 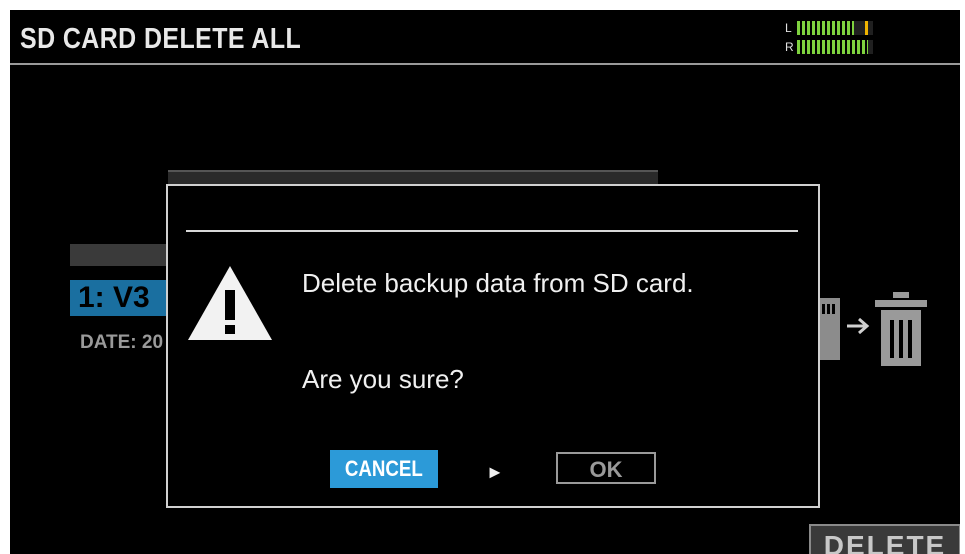 I want to click on warning-icon, so click(x=230, y=303).